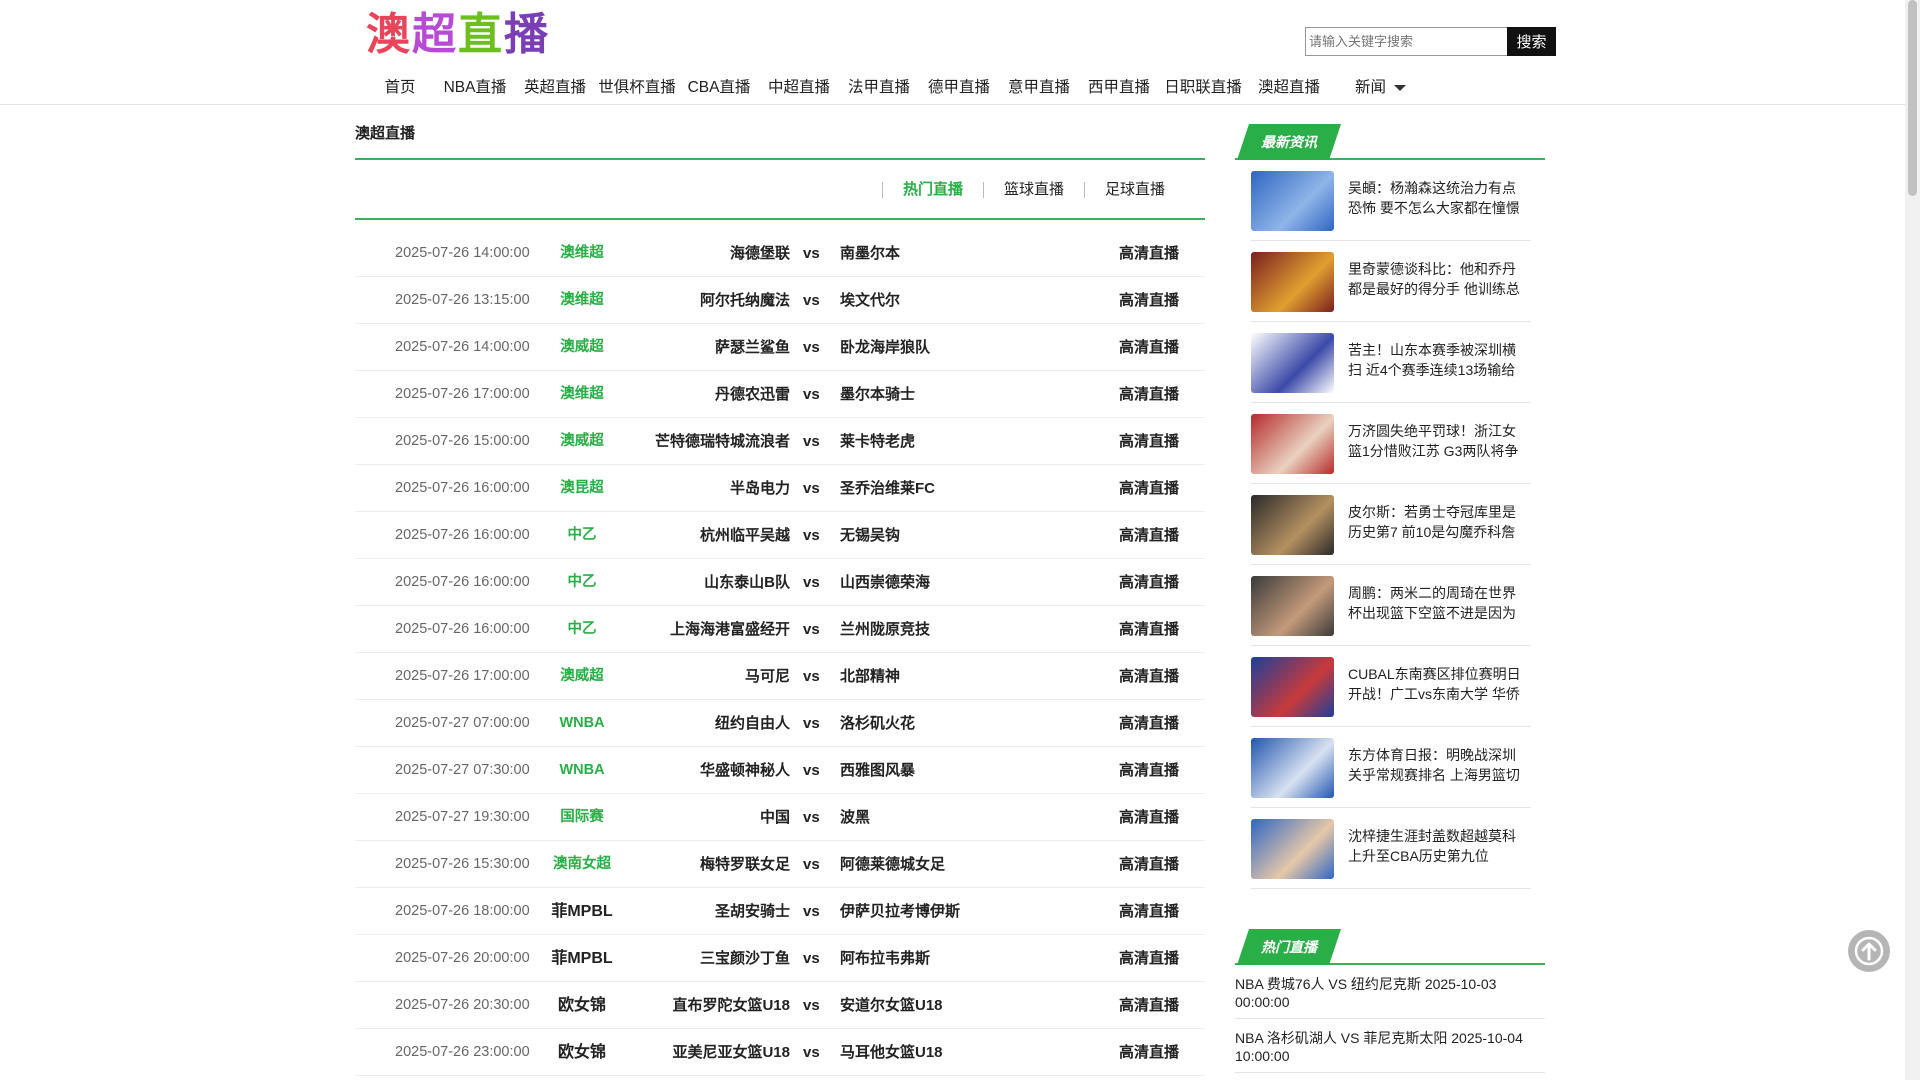 The image size is (1920, 1080). Describe the element at coordinates (885, 629) in the screenshot. I see `away-team: 兰州陇原竞技` at that location.